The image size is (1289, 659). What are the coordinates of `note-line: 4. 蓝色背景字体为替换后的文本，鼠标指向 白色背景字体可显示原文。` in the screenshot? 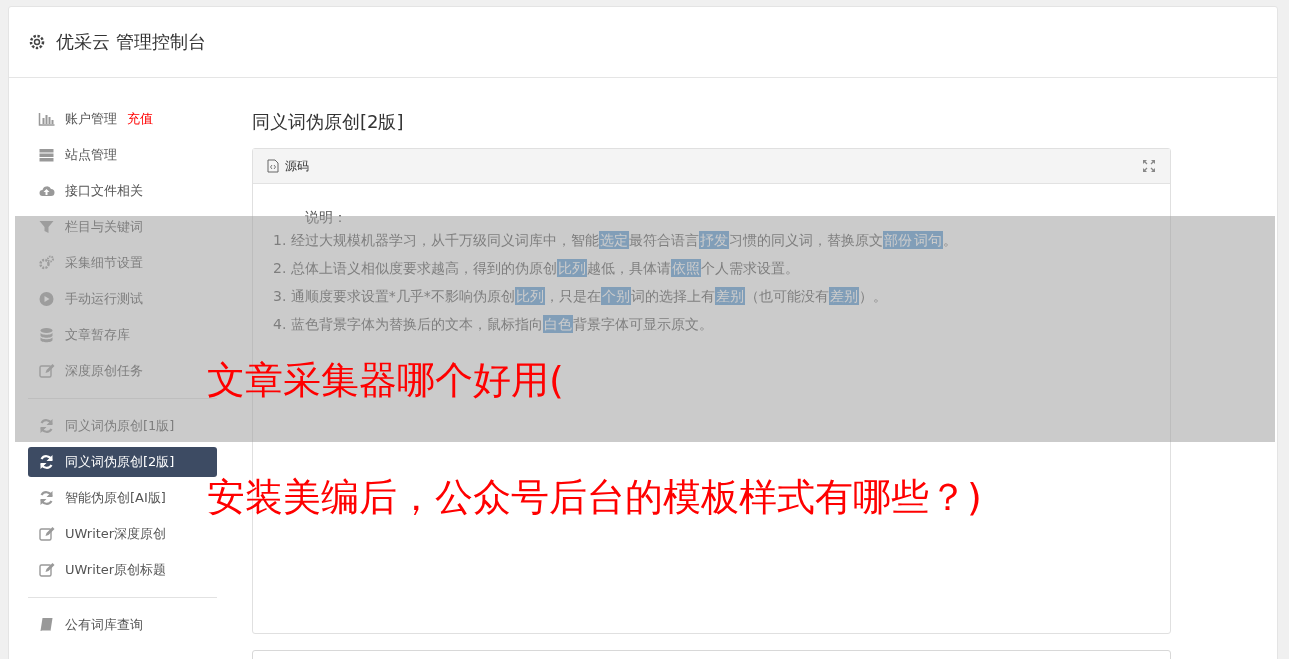 It's located at (493, 324).